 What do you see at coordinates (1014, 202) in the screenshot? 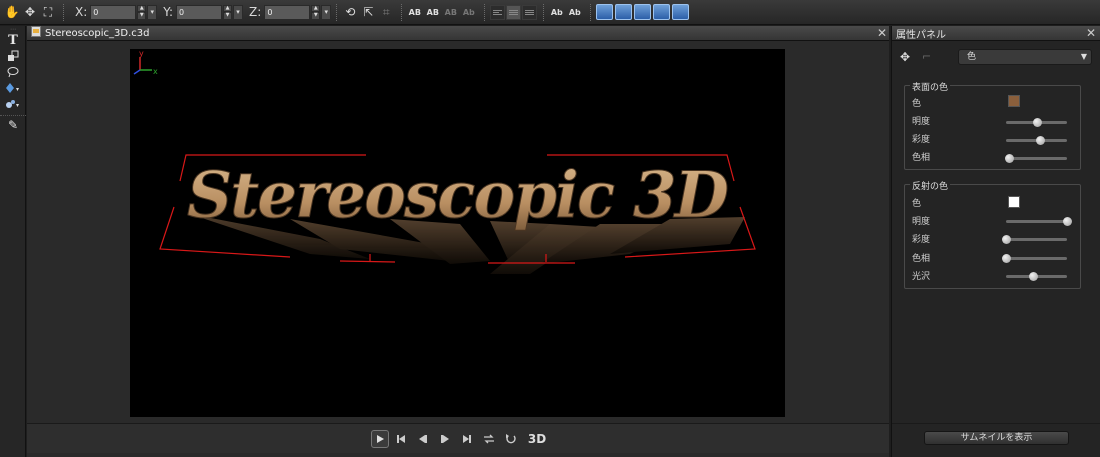
I see `reflection-color-swatch` at bounding box center [1014, 202].